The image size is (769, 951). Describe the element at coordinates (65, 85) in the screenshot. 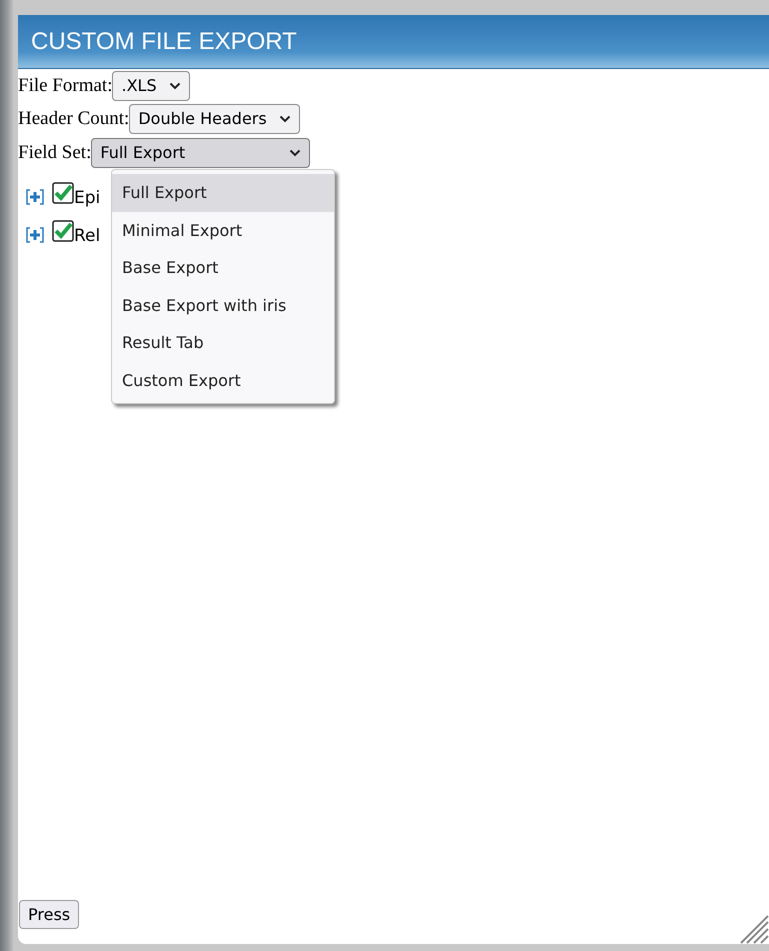

I see `field-label: File Format:` at that location.